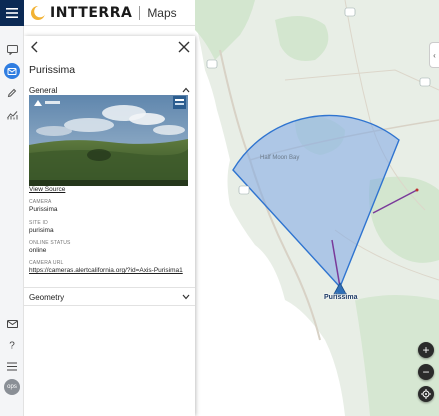  Describe the element at coordinates (47, 103) in the screenshot. I see `alertcalifornia-logo-icon` at that location.